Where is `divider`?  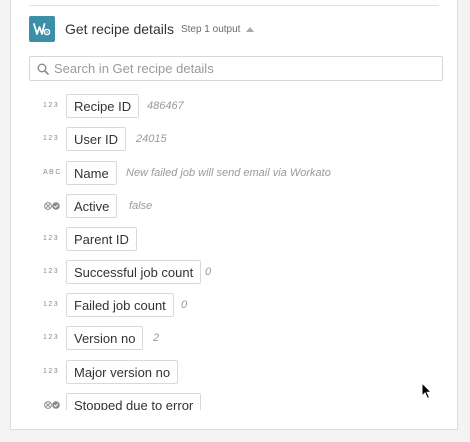
divider is located at coordinates (234, 5).